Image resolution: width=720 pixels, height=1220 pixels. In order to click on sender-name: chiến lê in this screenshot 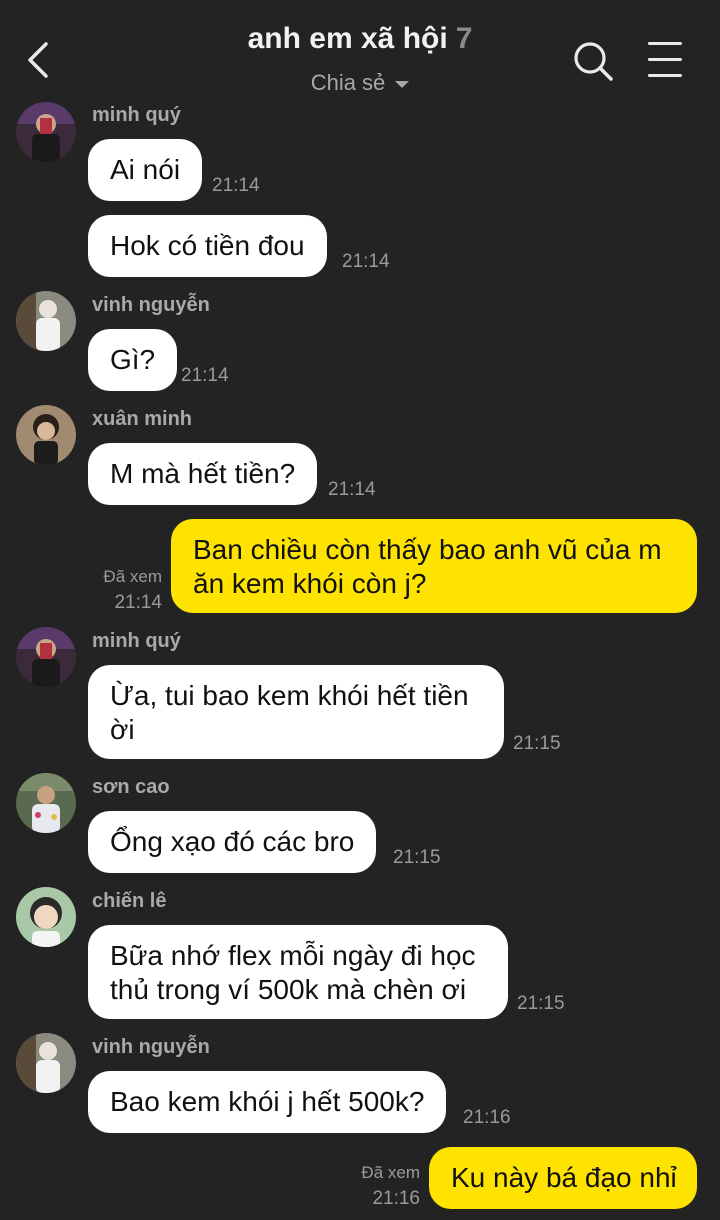, I will do `click(129, 901)`.